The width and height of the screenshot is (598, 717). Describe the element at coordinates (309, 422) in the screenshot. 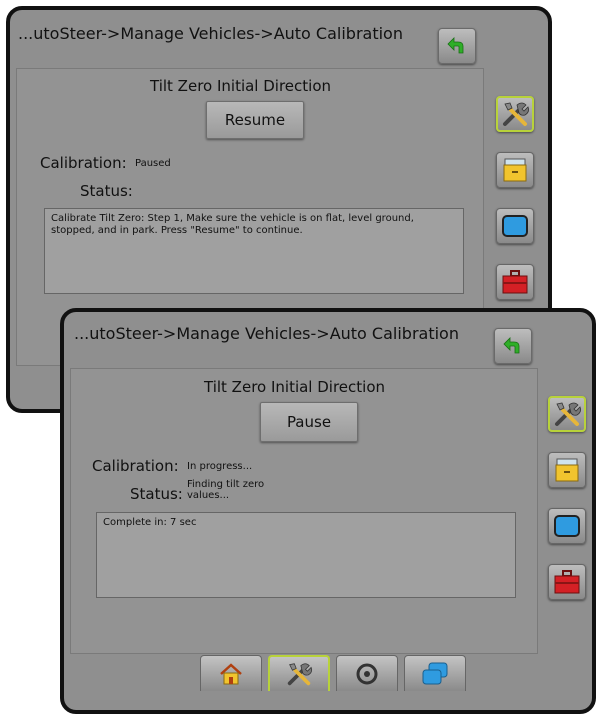

I see `pause-button: Pause` at that location.